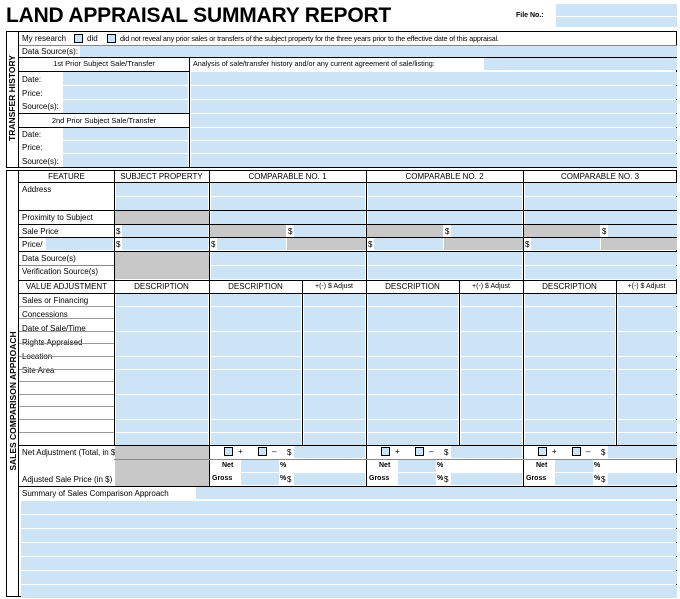 The height and width of the screenshot is (599, 680). Describe the element at coordinates (288, 272) in the screenshot. I see `comp1-verification` at that location.